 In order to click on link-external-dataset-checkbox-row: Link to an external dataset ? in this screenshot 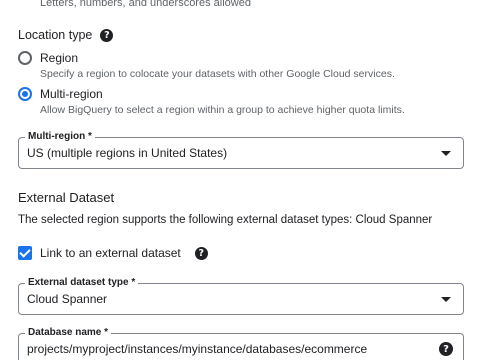, I will do `click(113, 253)`.